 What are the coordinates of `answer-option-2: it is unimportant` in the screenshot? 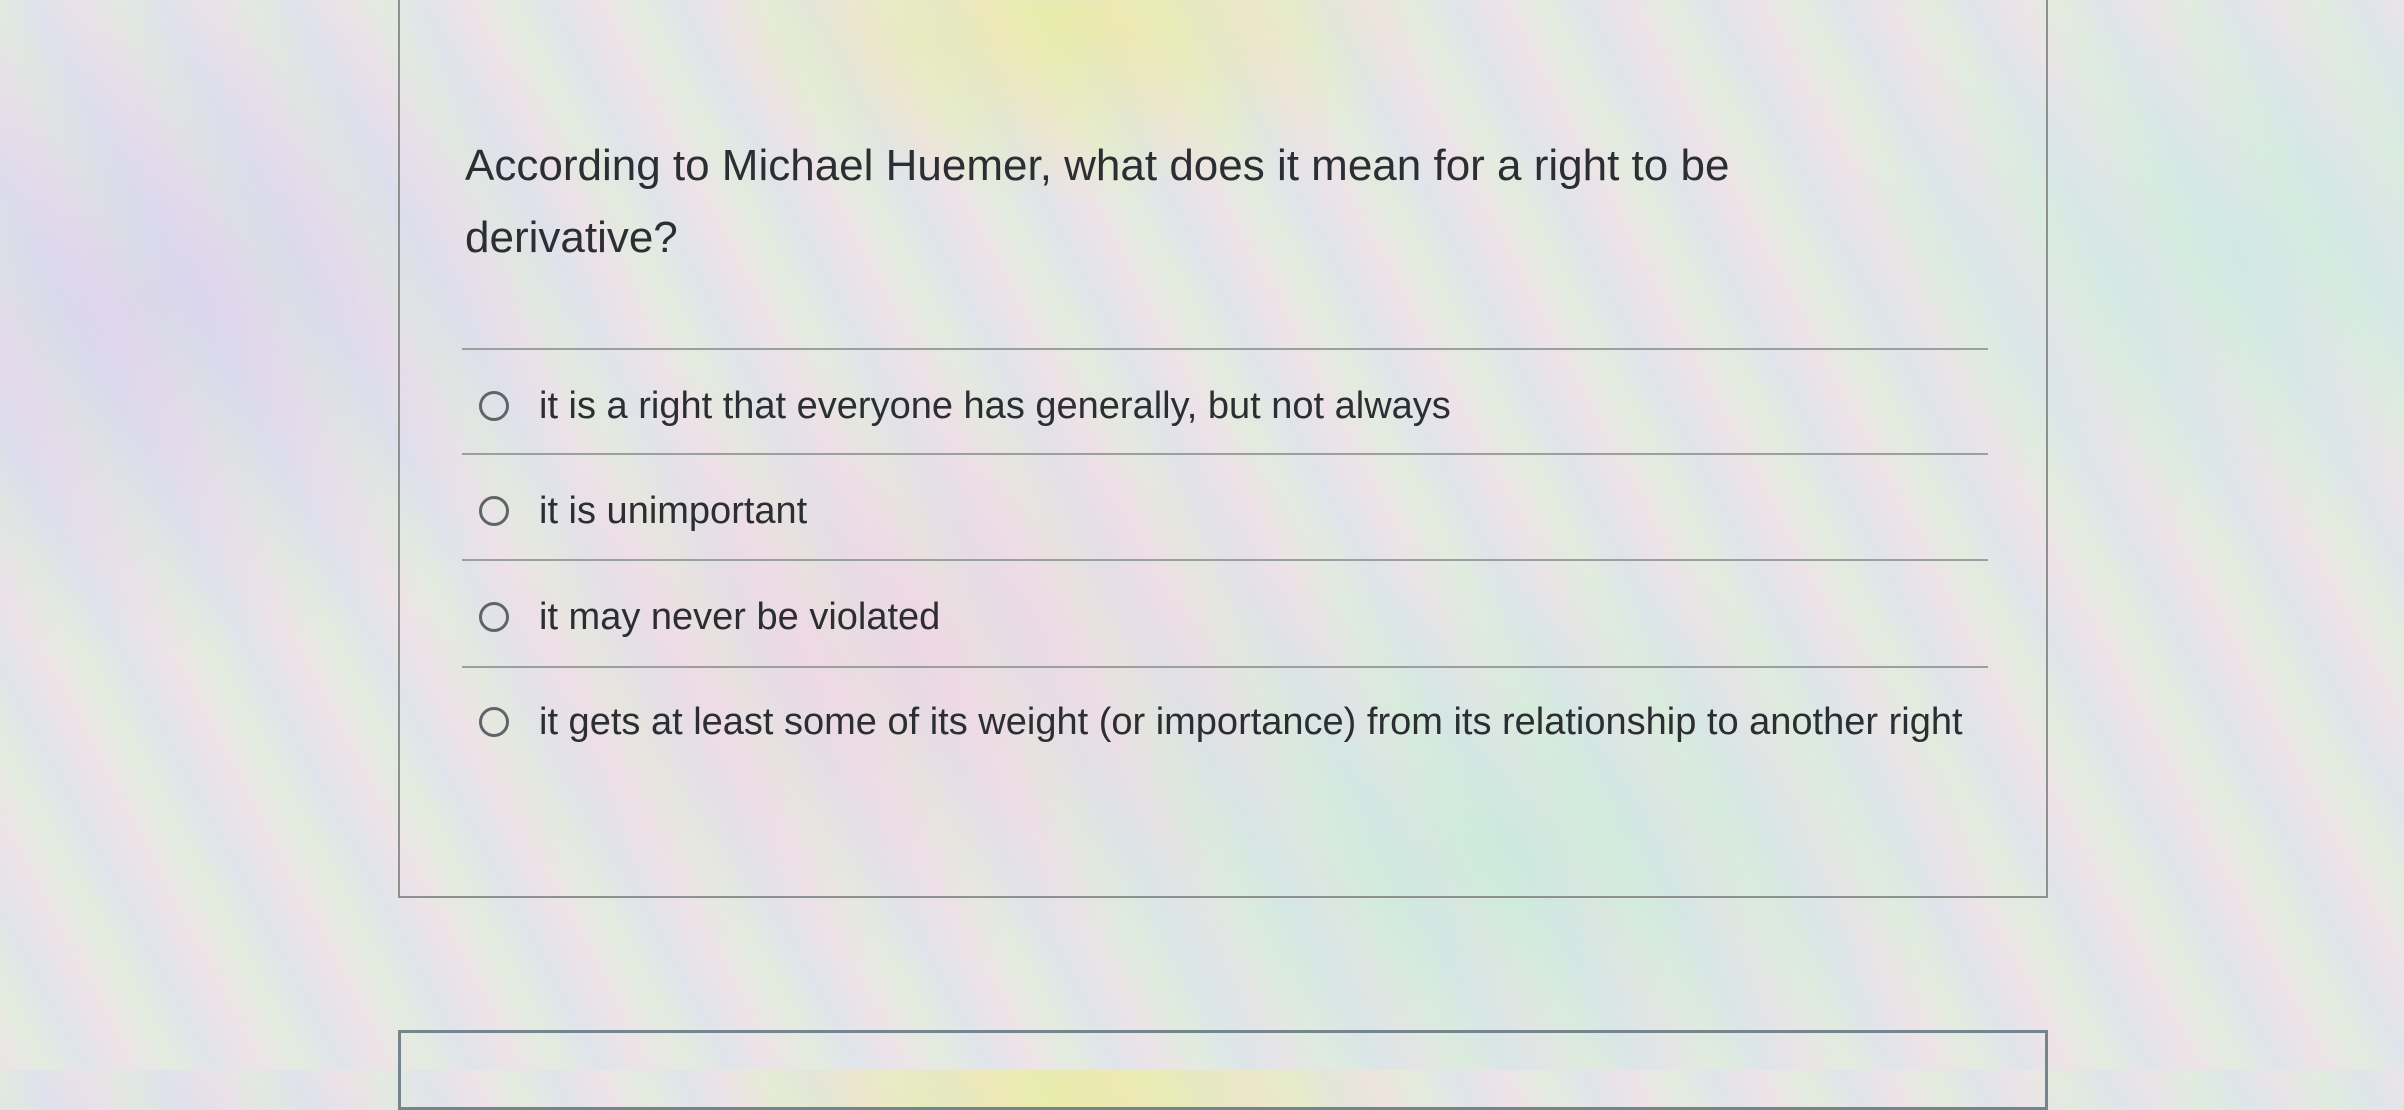 It's located at (1232, 511).